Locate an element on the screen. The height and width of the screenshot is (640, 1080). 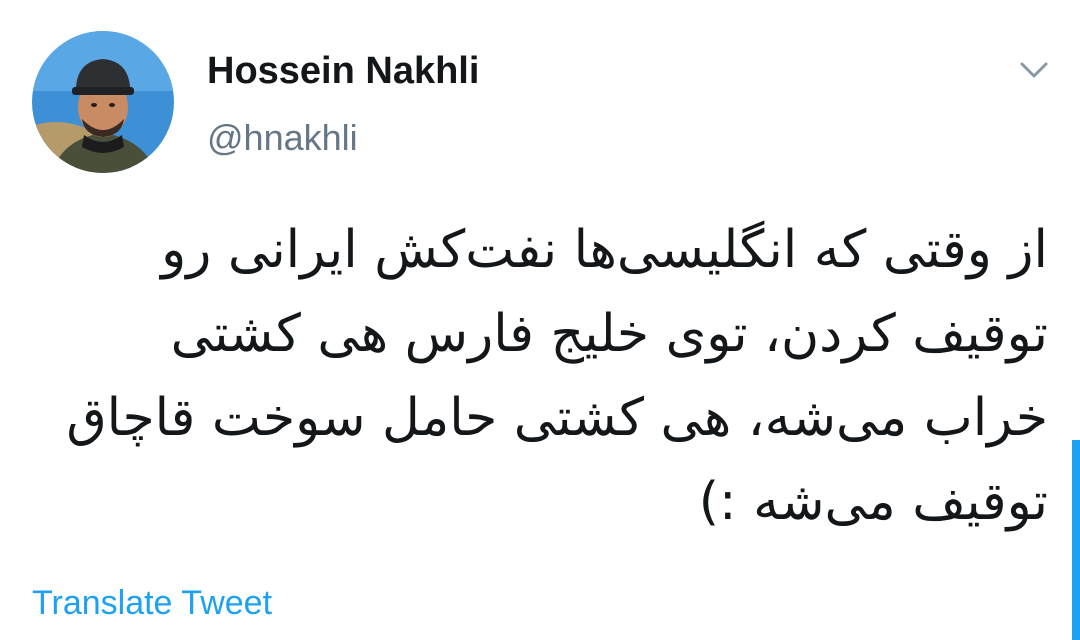
scrollbar is located at coordinates (1076, 540).